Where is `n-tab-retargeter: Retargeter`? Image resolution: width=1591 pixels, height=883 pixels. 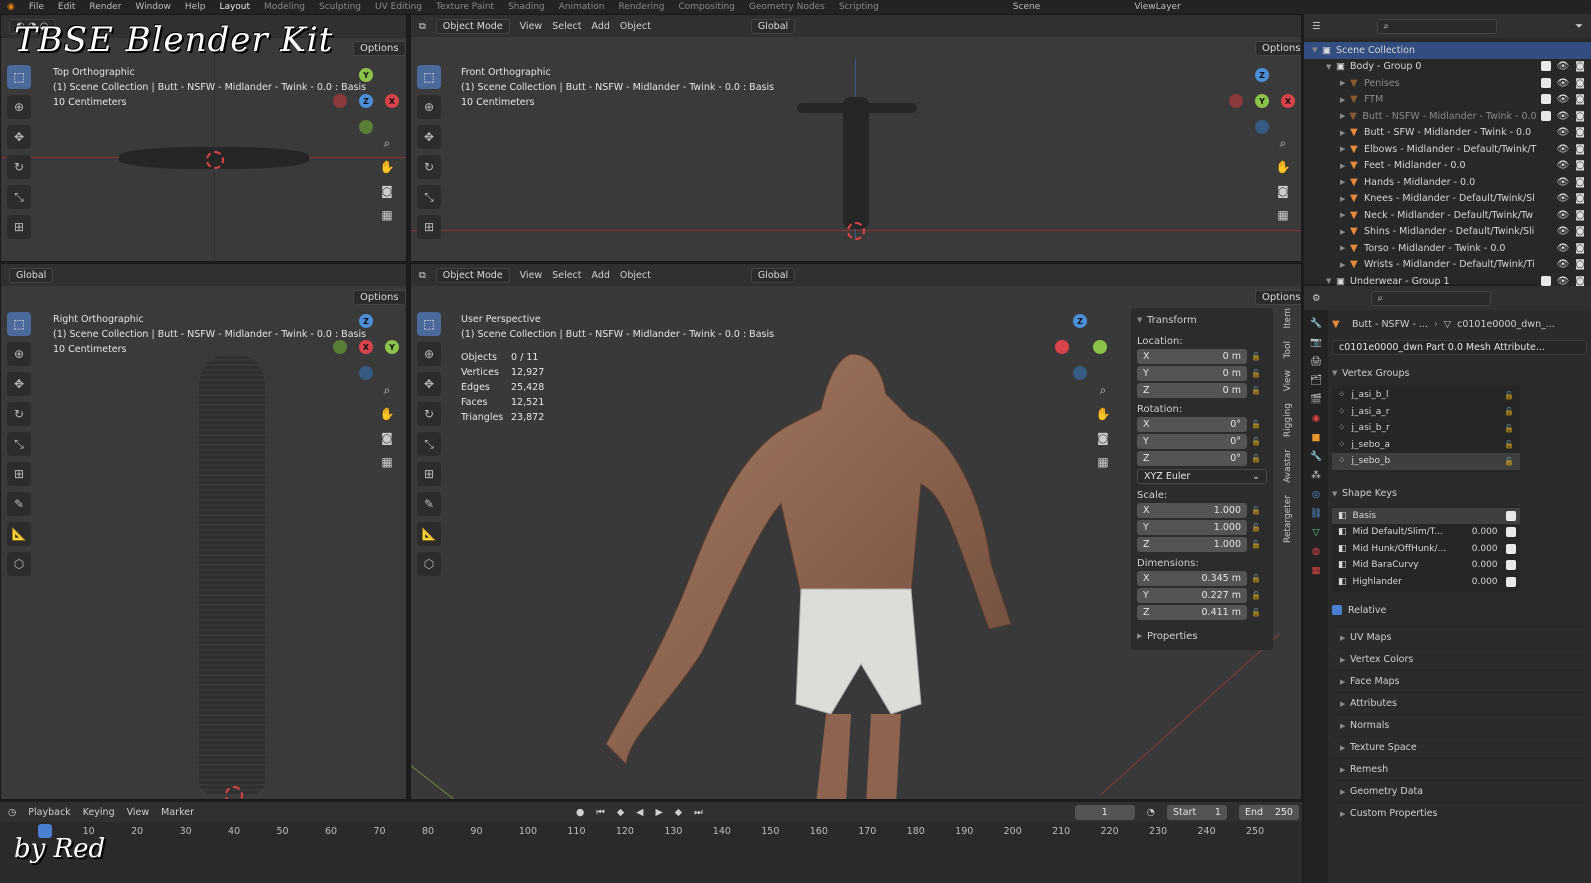
n-tab-retargeter: Retargeter is located at coordinates (1291, 519).